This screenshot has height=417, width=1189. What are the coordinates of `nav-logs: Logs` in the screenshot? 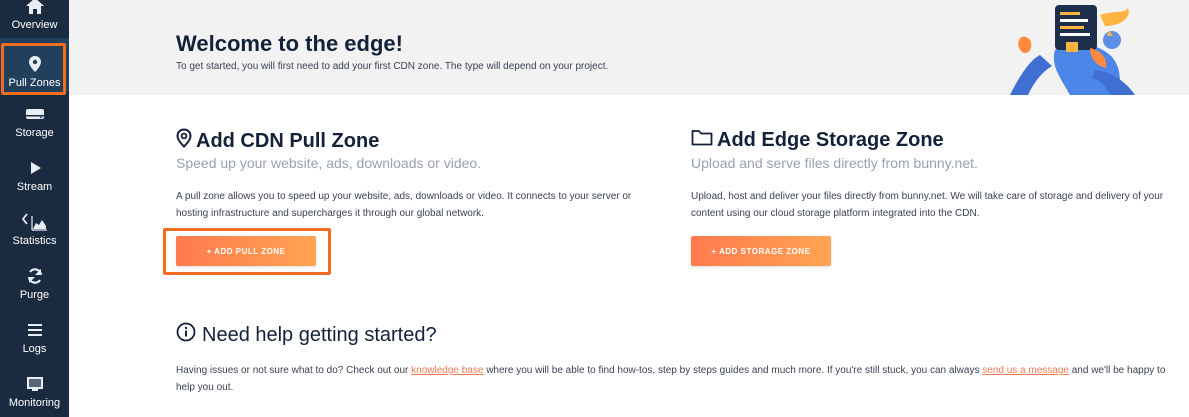 It's located at (34, 331).